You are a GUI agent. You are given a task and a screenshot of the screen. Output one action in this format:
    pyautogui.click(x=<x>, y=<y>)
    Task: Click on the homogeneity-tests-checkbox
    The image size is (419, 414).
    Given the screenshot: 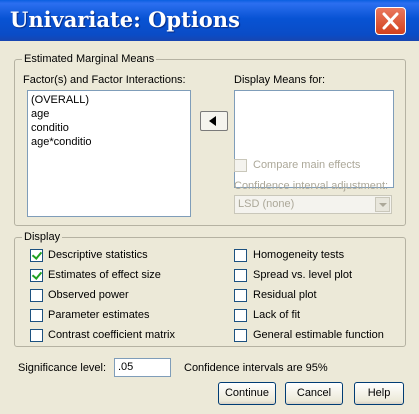 What is the action you would take?
    pyautogui.click(x=240, y=255)
    